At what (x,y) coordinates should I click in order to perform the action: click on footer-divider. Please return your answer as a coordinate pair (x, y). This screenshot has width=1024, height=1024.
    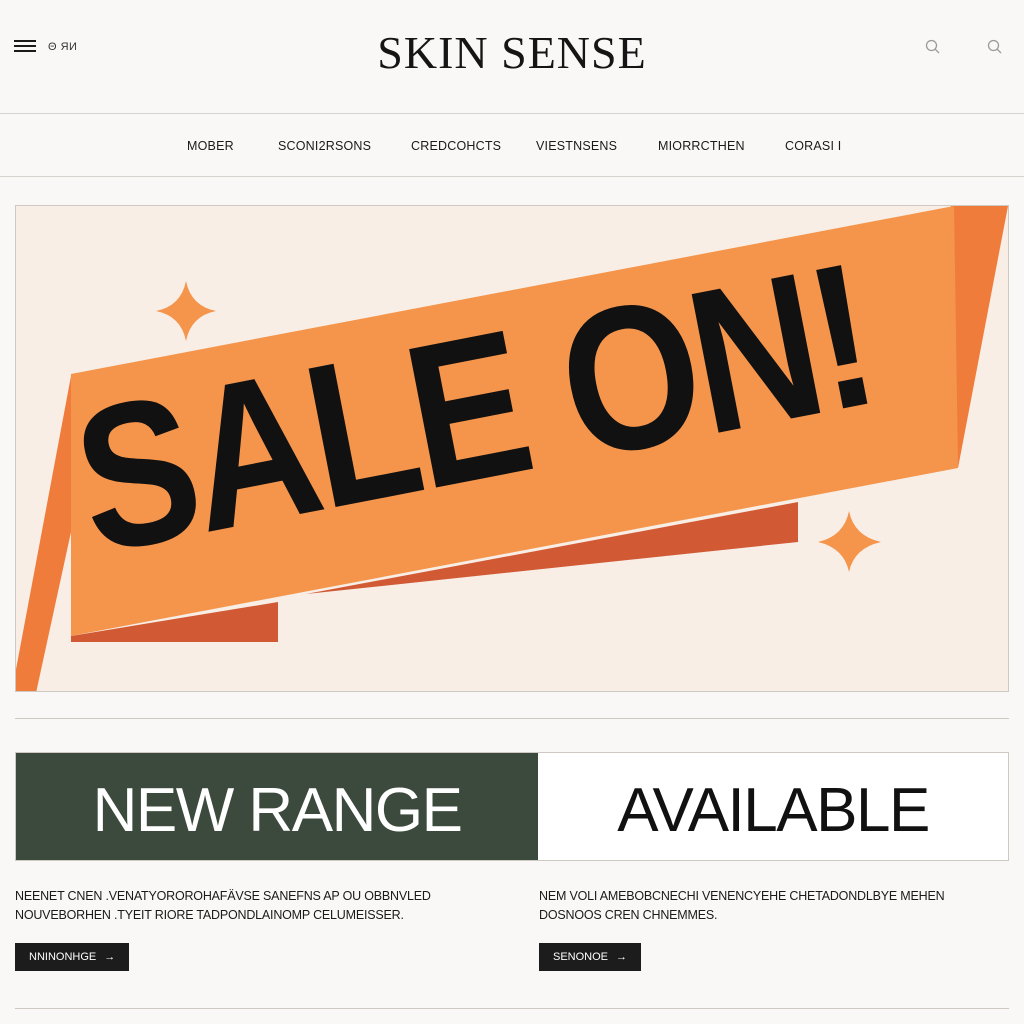
    Looking at the image, I should click on (512, 1008).